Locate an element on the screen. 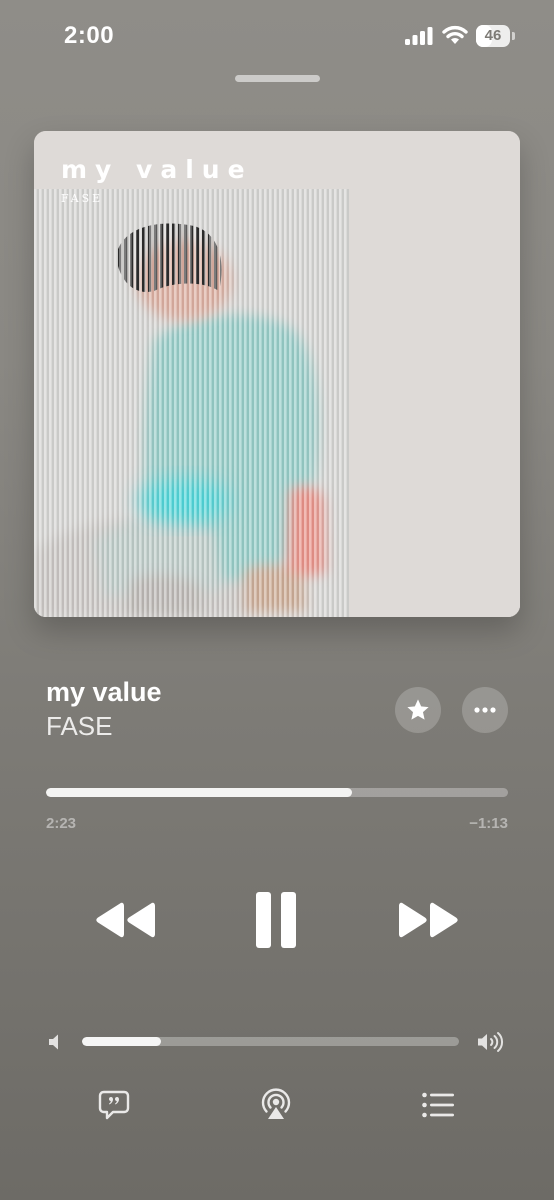  artwork-title-text: my value is located at coordinates (157, 169).